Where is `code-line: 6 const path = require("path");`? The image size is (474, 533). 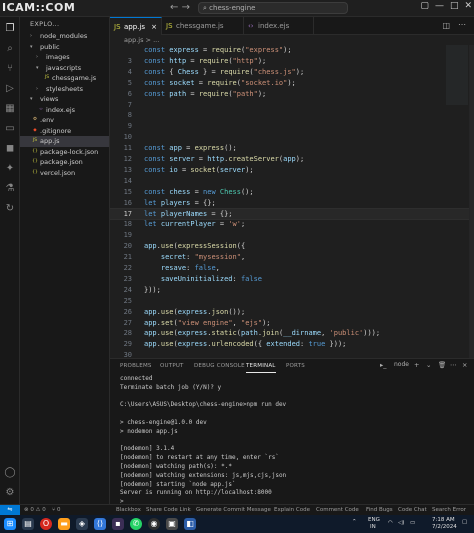 code-line: 6 const path = require("path"); is located at coordinates (292, 94).